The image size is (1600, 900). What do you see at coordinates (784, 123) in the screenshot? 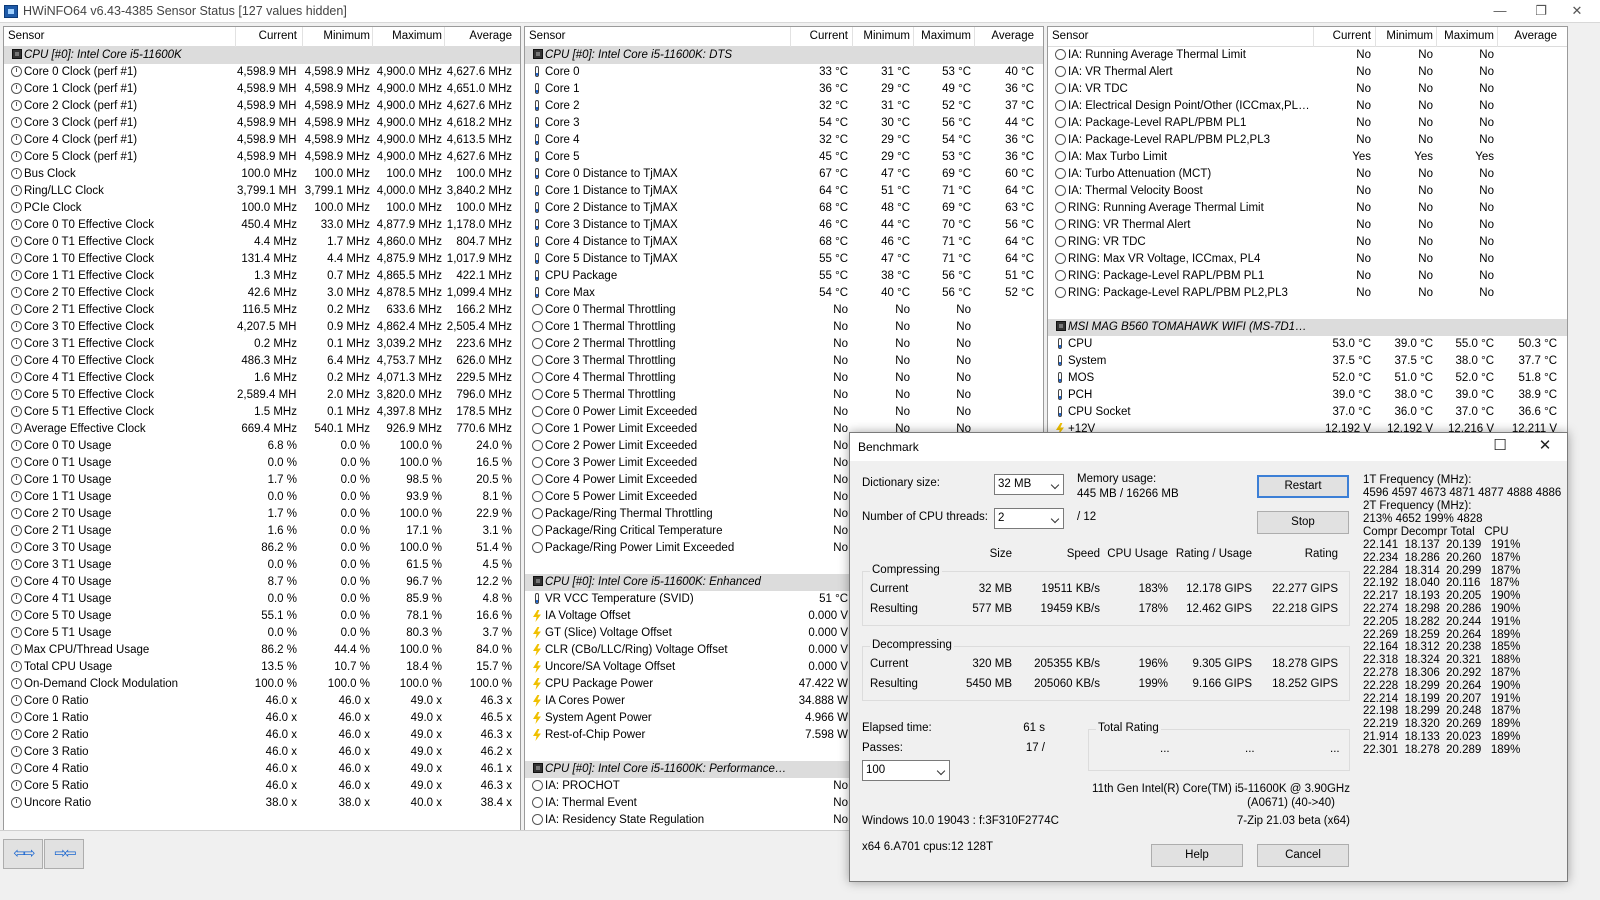
I see `sensor-row: Core 3 54 °C 30 °C 56 °C 44 °C` at bounding box center [784, 123].